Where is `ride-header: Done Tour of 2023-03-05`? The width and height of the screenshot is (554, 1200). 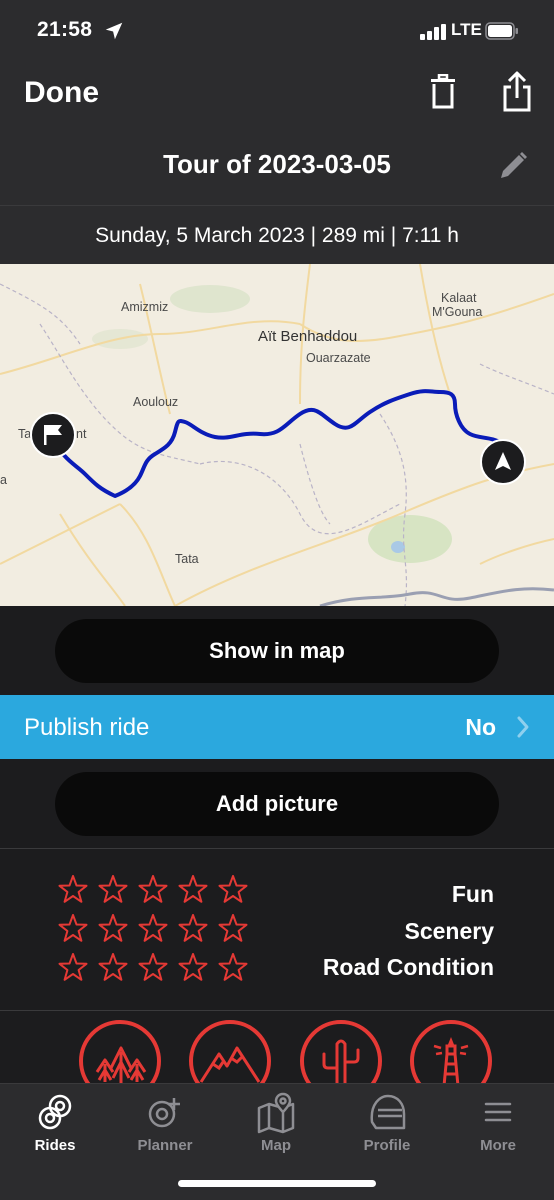
ride-header: Done Tour of 2023-03-05 is located at coordinates (277, 134).